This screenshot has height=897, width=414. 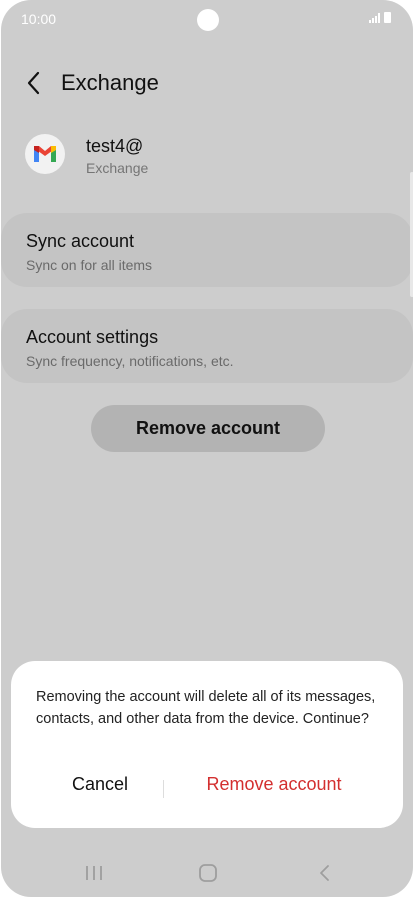 I want to click on confirm-remove-button: Remove account, so click(x=274, y=789).